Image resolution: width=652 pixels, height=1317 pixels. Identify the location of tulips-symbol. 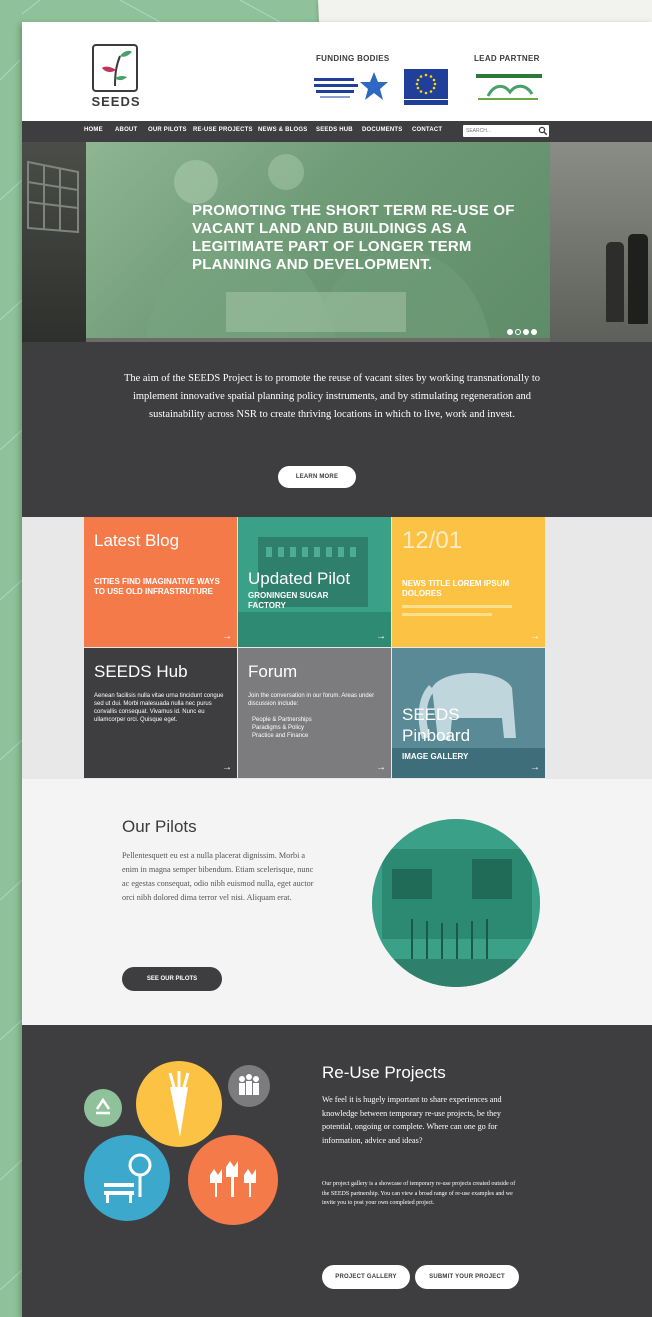
(233, 1179).